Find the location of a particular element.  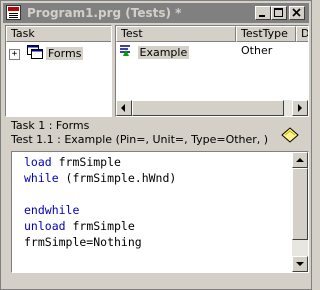

title-bar: Program1.prg (Tests) * is located at coordinates (156, 13).